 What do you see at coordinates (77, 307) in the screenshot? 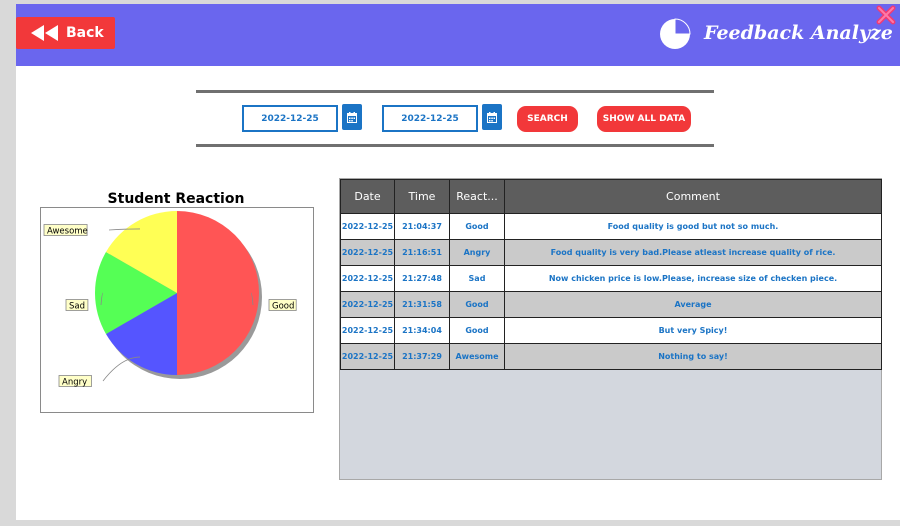
I see `pie-label-sad: Sad` at bounding box center [77, 307].